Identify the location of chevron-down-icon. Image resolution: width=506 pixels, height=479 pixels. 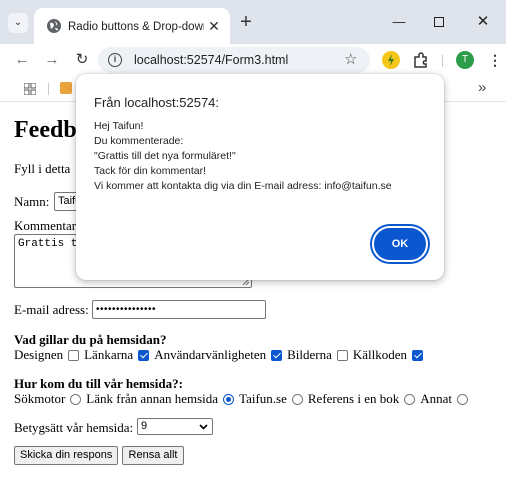
(203, 429).